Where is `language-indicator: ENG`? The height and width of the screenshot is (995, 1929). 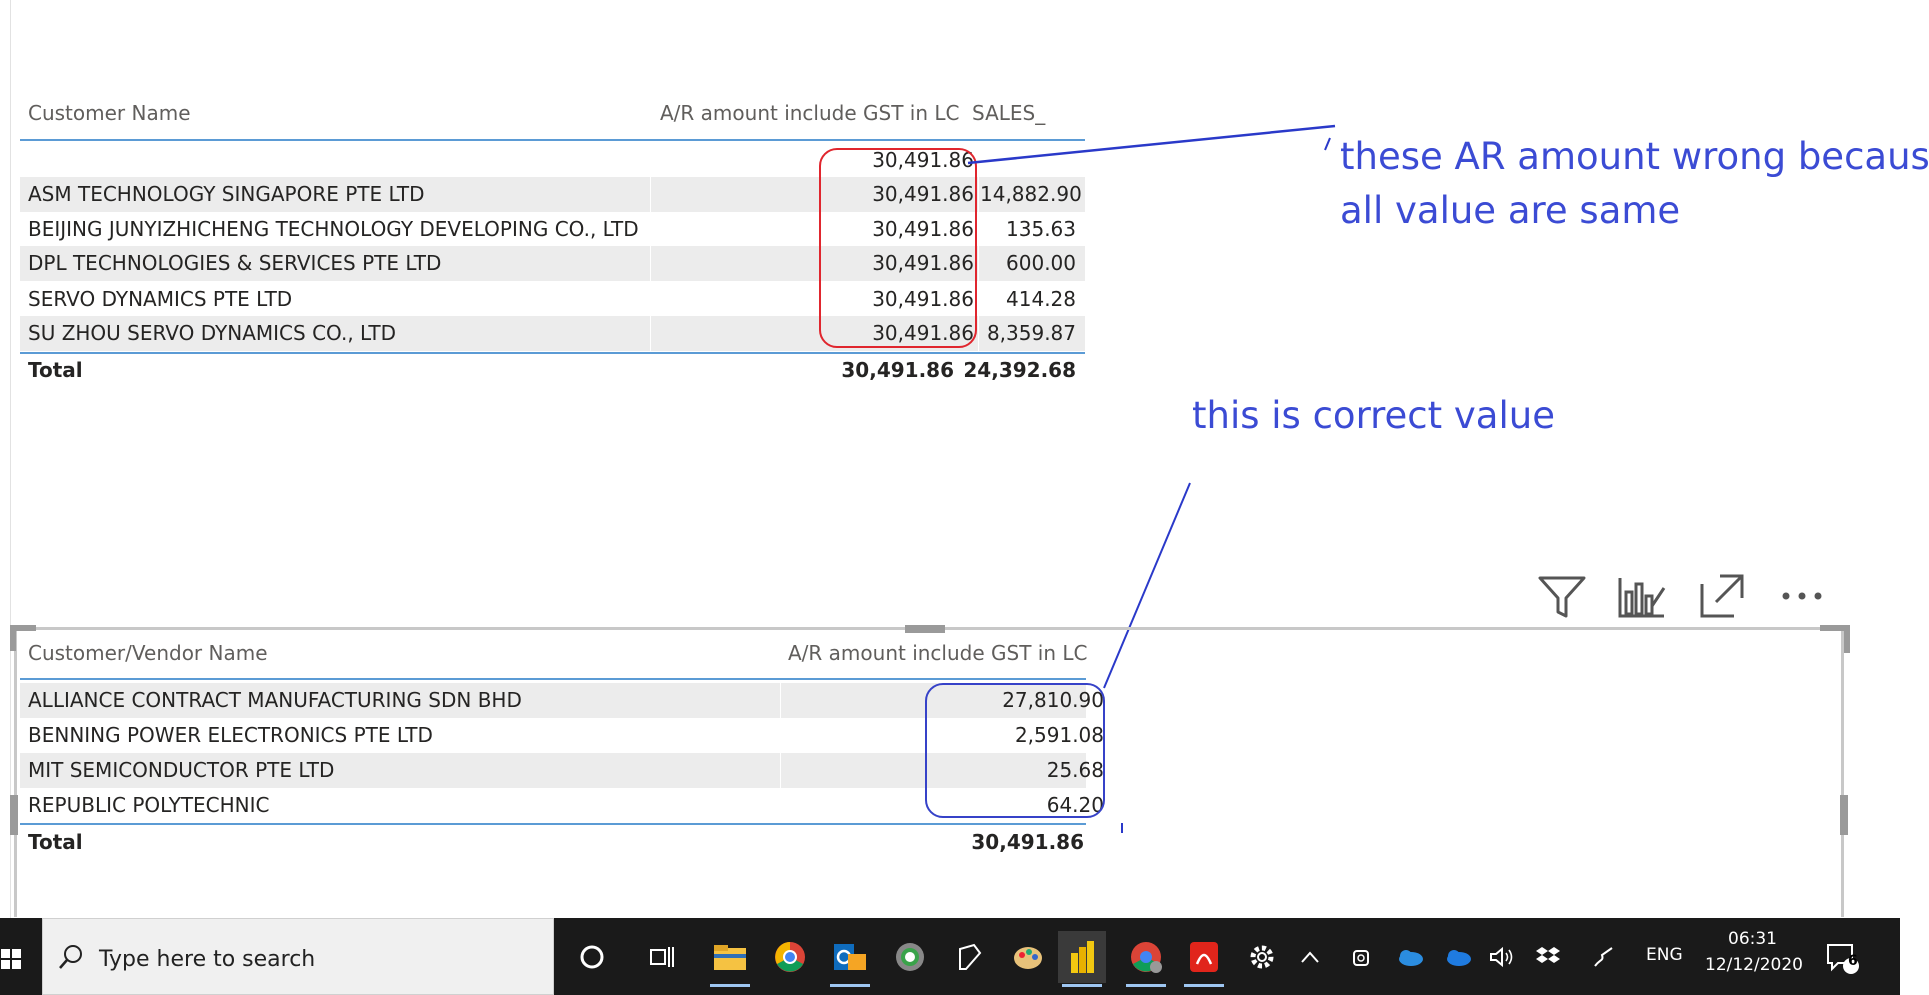
language-indicator: ENG is located at coordinates (1664, 955).